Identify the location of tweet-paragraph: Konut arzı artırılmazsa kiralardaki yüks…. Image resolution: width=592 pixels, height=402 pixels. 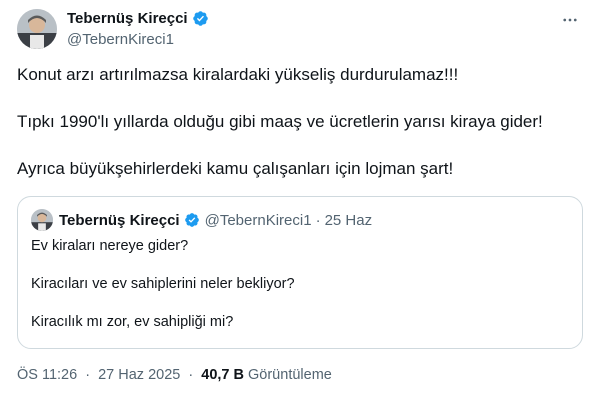
(238, 74).